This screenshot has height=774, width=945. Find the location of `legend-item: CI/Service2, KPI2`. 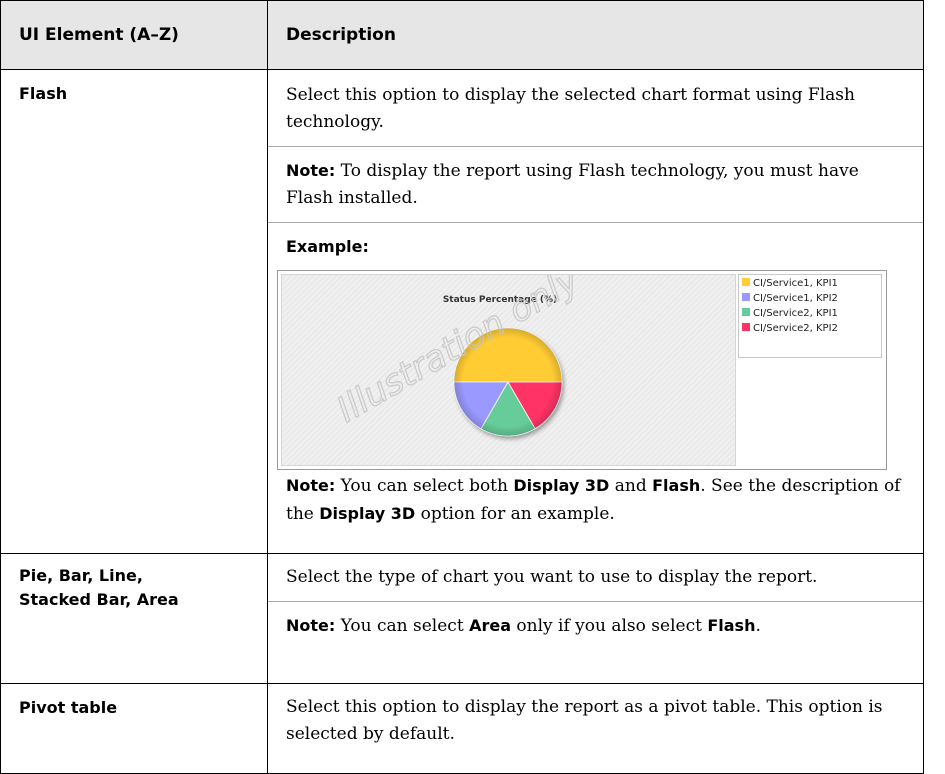

legend-item: CI/Service2, KPI2 is located at coordinates (790, 330).